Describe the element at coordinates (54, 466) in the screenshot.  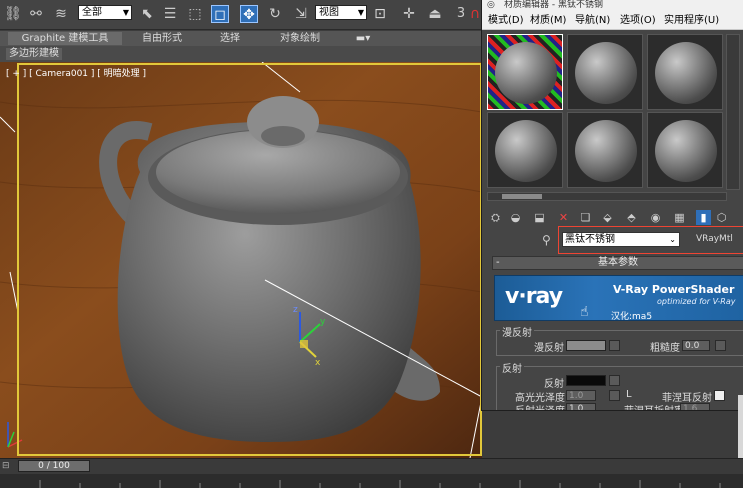
I see `time-slider: 0 / 100` at that location.